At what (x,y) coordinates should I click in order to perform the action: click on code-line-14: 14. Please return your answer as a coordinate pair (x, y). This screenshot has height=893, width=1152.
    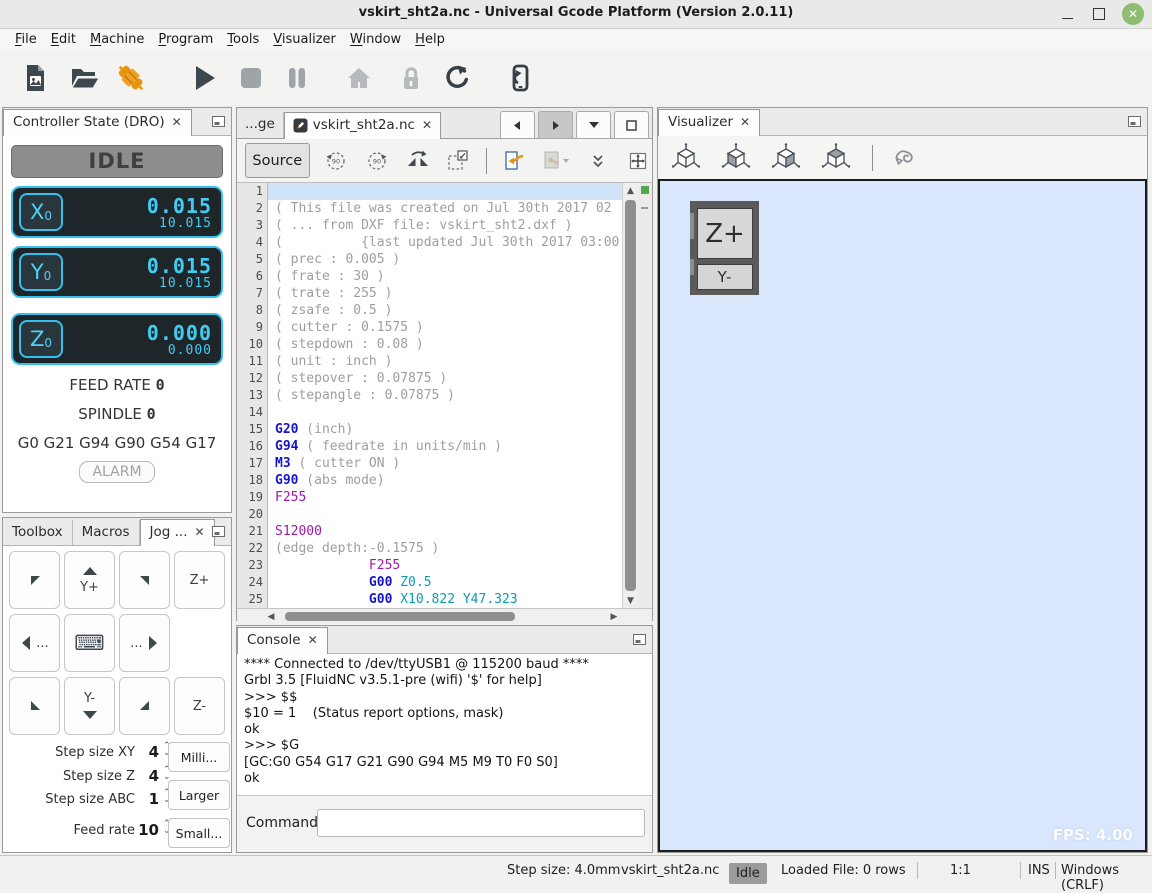
    Looking at the image, I should click on (444, 412).